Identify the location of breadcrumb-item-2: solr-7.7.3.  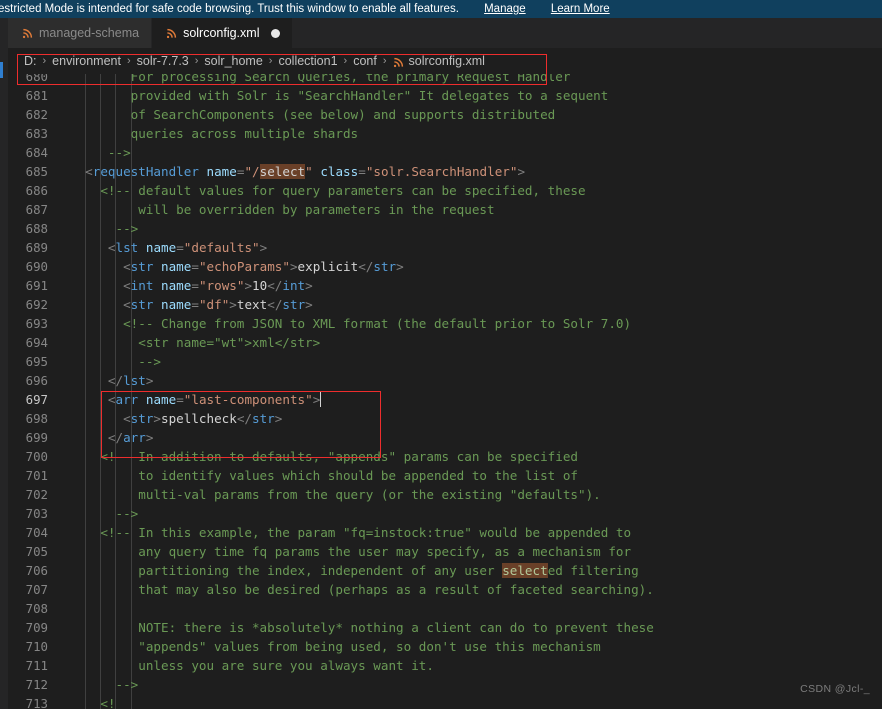
(163, 61).